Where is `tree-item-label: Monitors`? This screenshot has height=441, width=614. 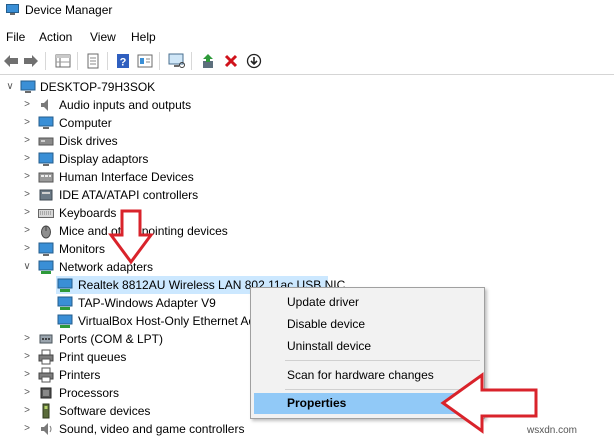 tree-item-label: Monitors is located at coordinates (82, 249).